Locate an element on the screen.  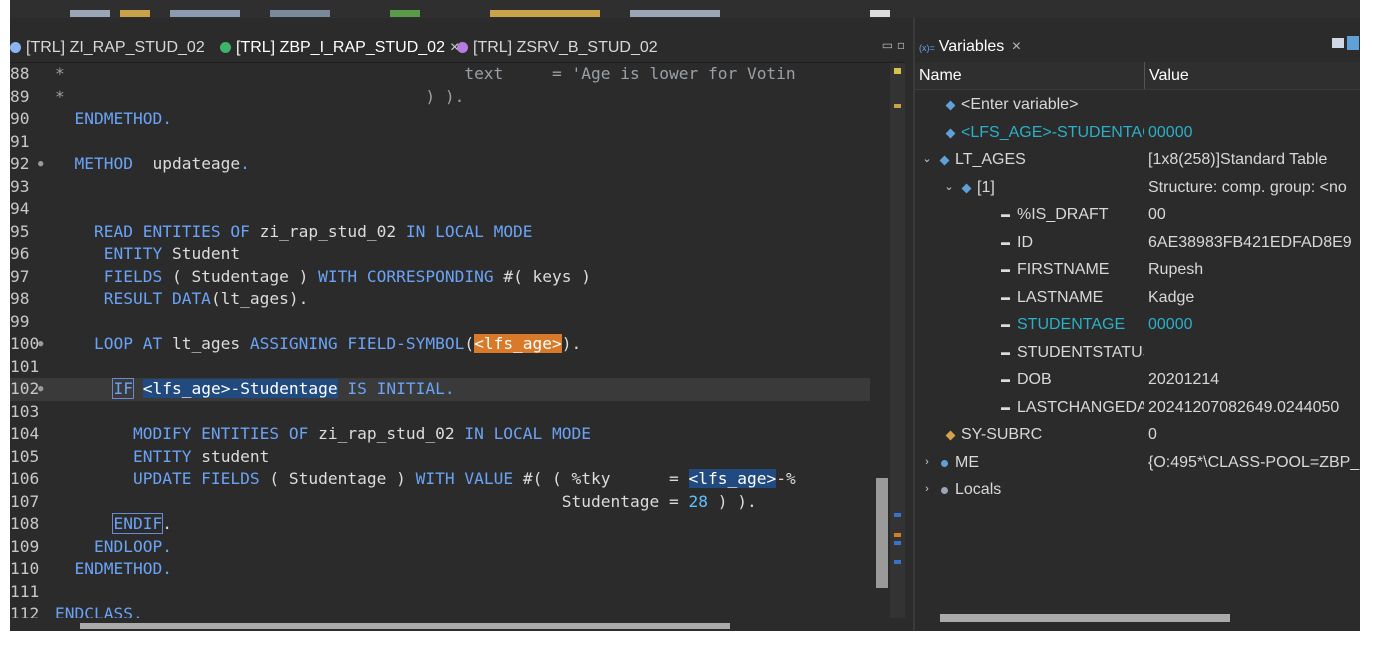
variable-row: › ME {O:495*\CLASS-POOL=ZBP_ is located at coordinates (1137, 463).